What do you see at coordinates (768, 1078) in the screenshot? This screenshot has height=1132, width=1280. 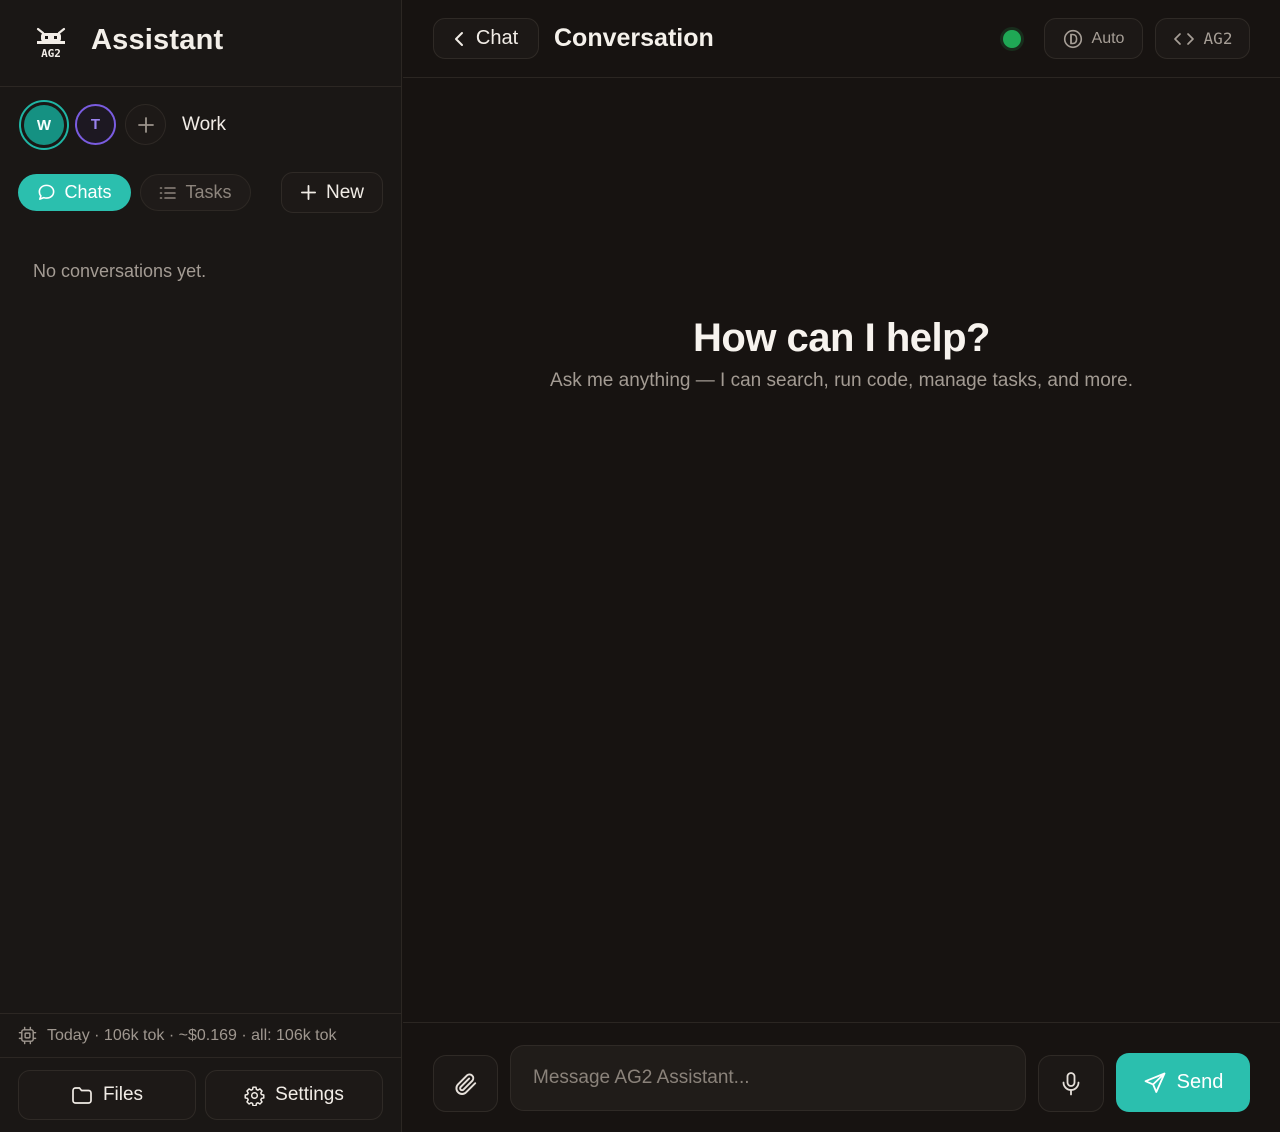 I see `message-input` at bounding box center [768, 1078].